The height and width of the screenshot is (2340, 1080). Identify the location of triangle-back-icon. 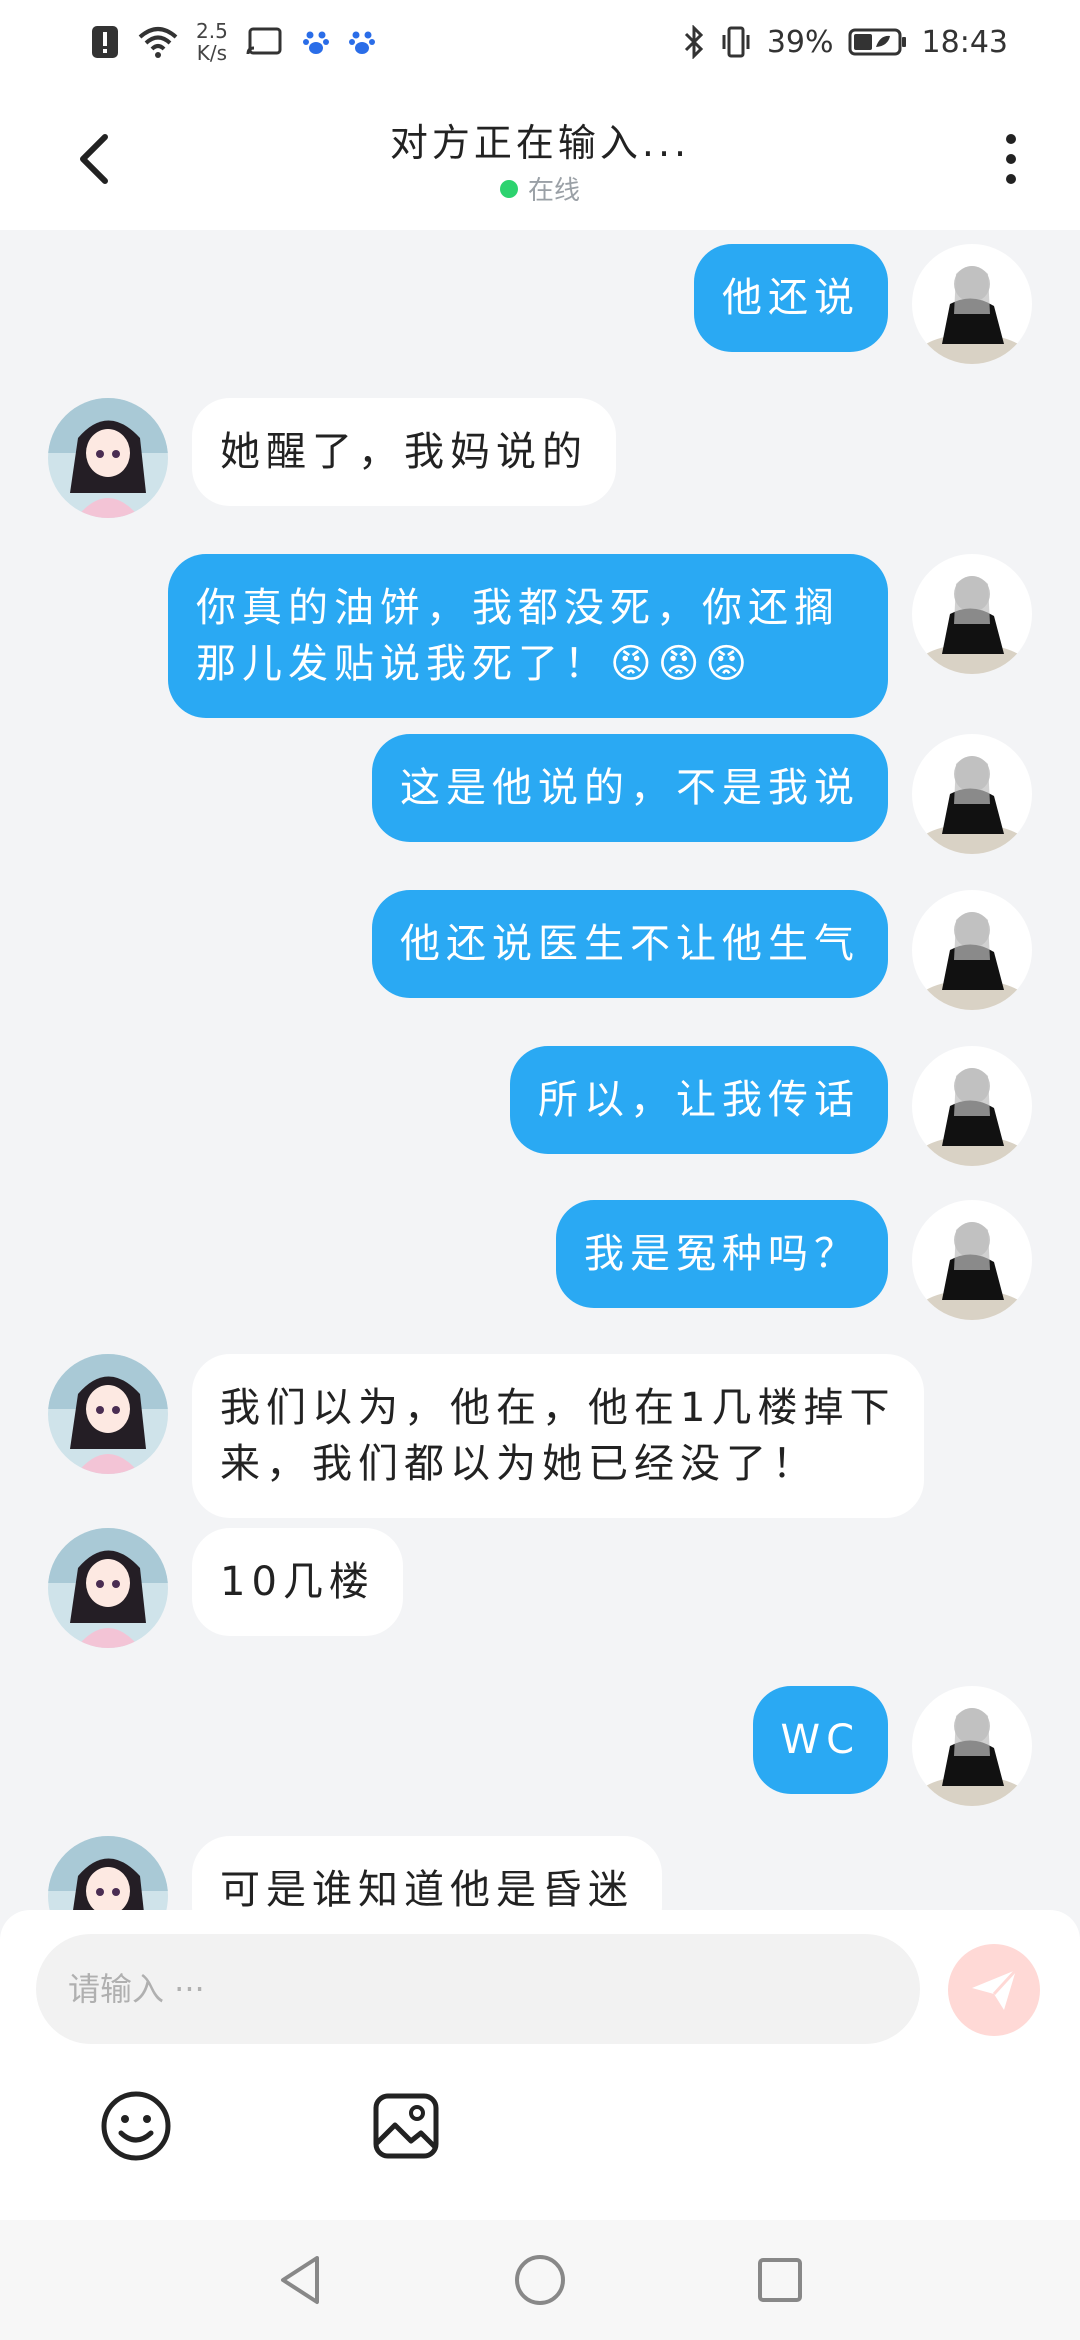
(300, 2280).